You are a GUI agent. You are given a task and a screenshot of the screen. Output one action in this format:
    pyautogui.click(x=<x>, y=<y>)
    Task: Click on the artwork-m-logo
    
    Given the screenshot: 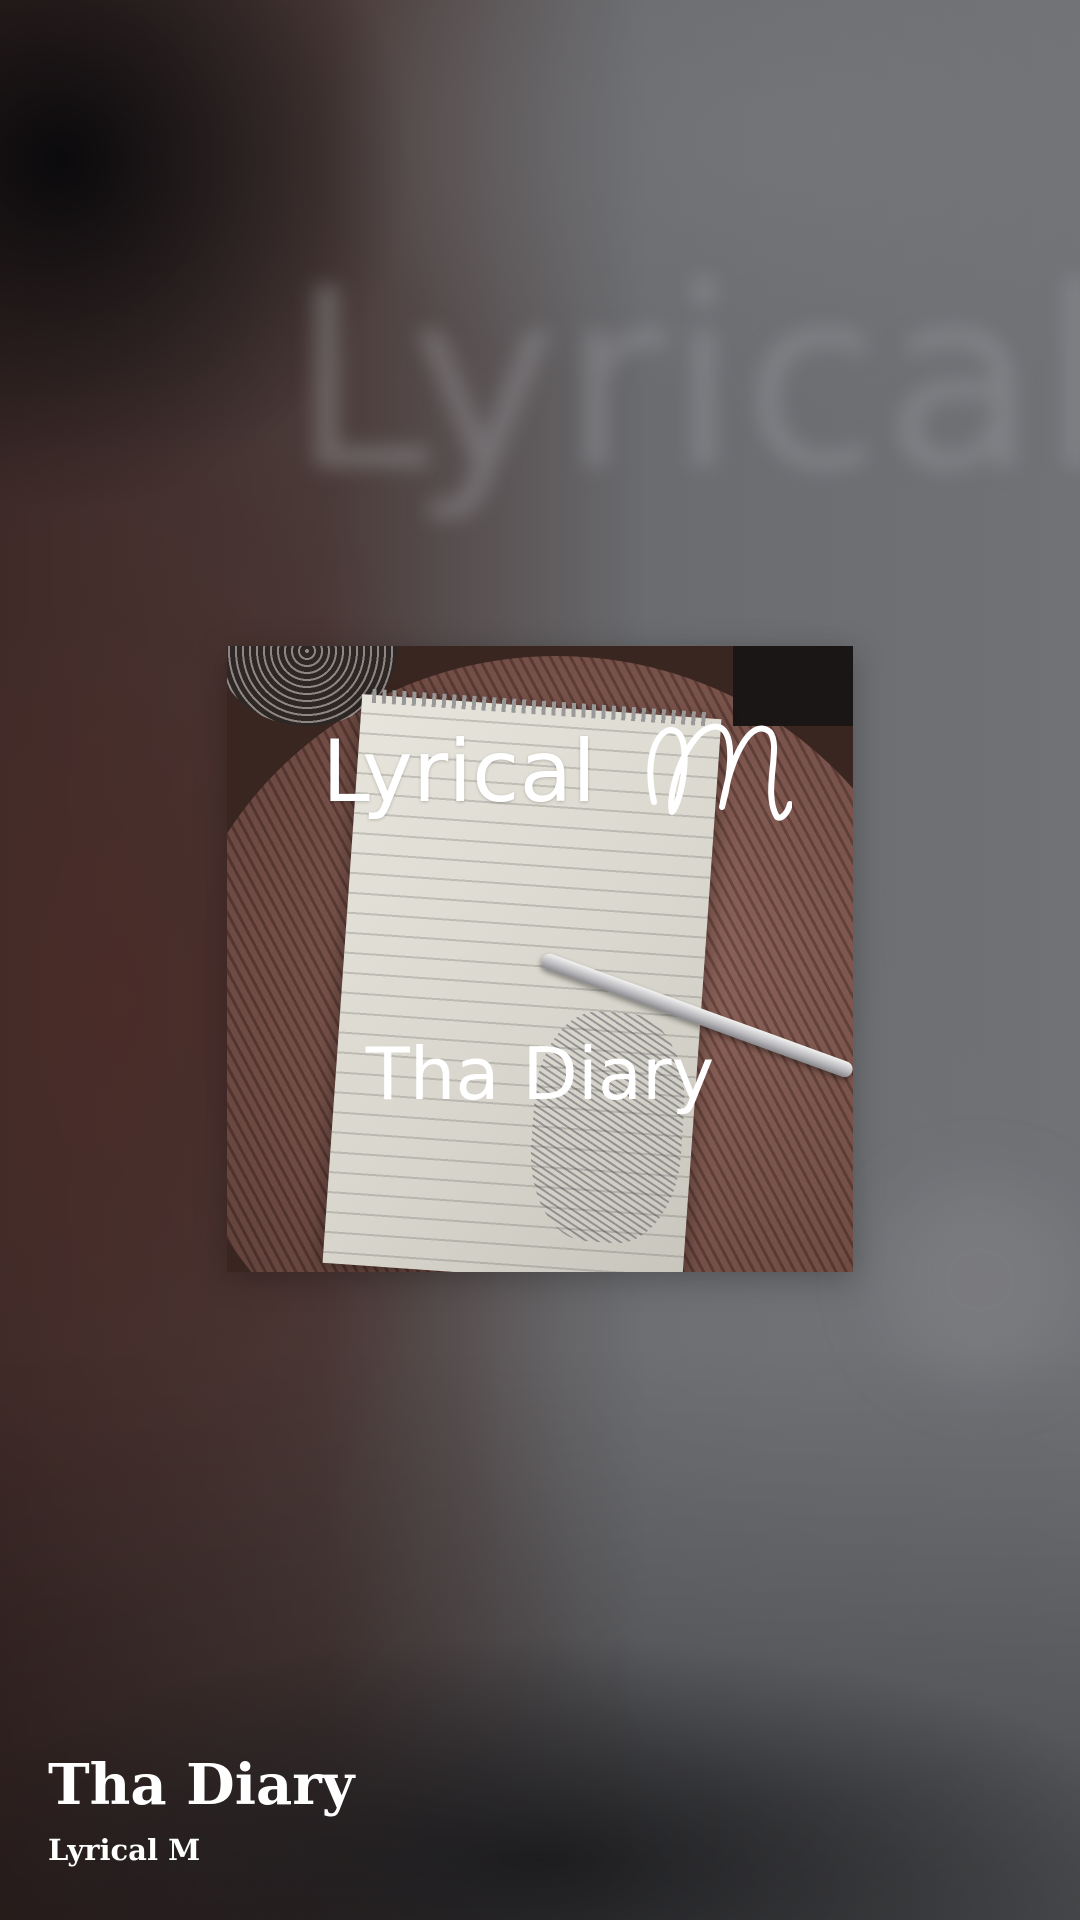 What is the action you would take?
    pyautogui.click(x=719, y=772)
    